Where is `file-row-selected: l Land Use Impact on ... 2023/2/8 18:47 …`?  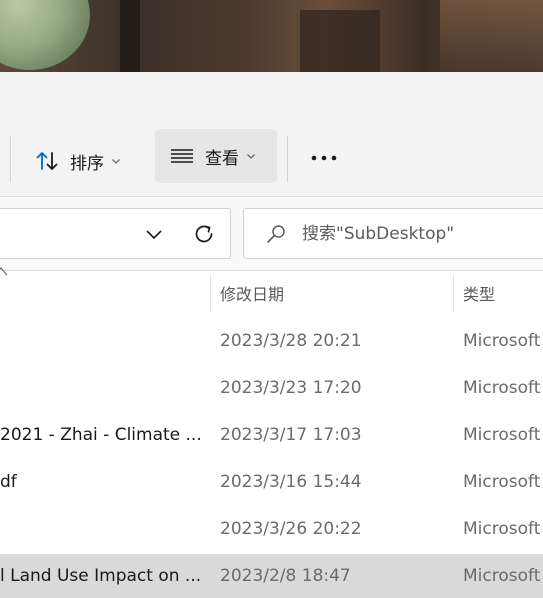
file-row-selected: l Land Use Impact on ... 2023/2/8 18:47 … is located at coordinates (271, 576).